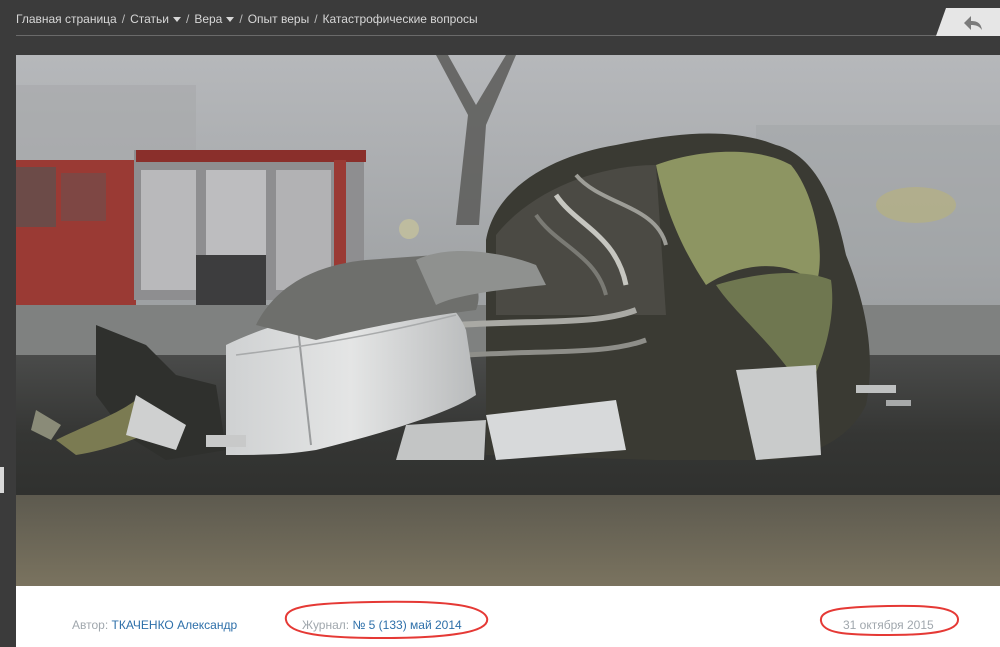 The image size is (1000, 647). I want to click on breadcrumb-articles: Статьи, so click(155, 19).